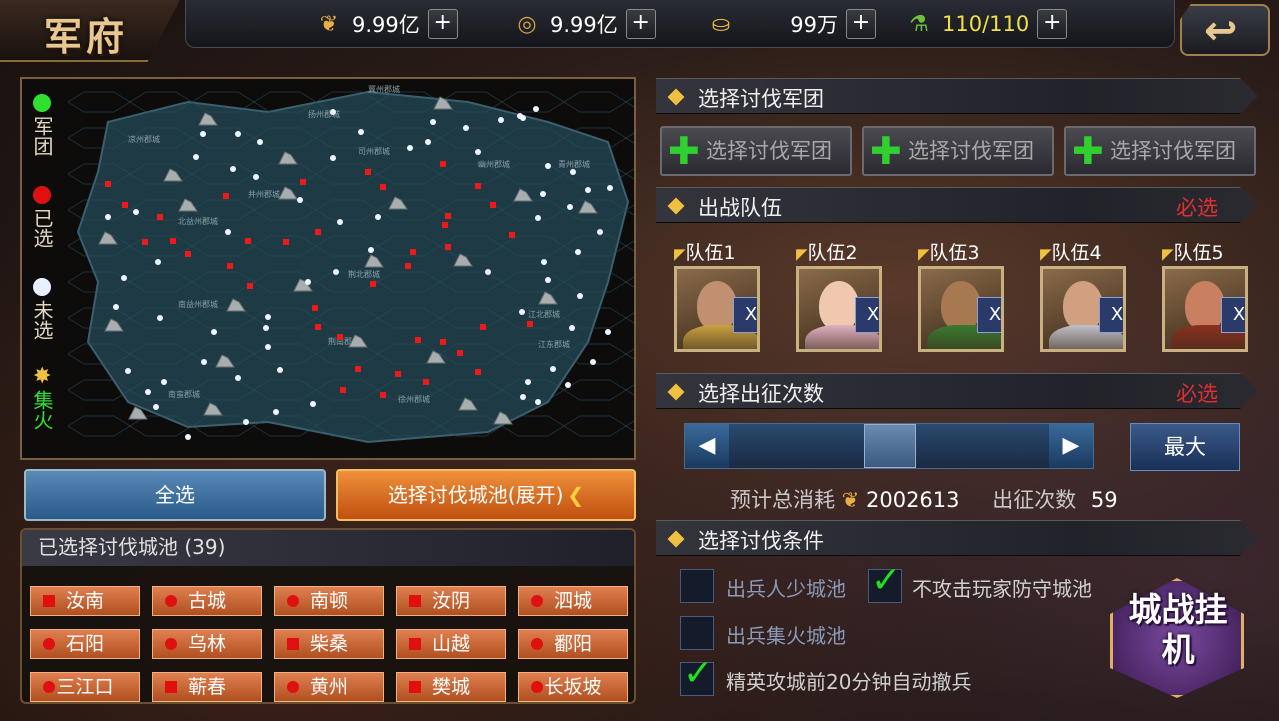 The height and width of the screenshot is (721, 1279). I want to click on add-ingot-button: +, so click(861, 24).